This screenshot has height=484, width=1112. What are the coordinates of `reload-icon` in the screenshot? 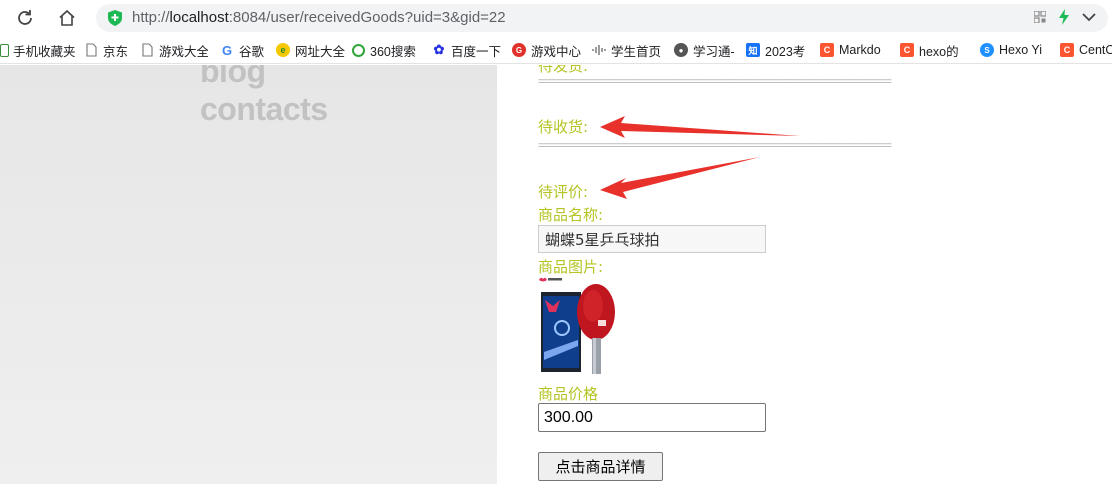 It's located at (25, 17).